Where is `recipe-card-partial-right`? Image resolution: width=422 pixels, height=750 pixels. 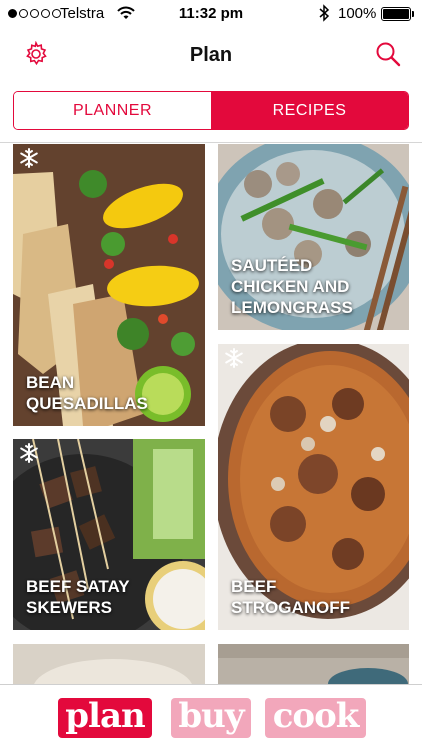 recipe-card-partial-right is located at coordinates (313, 664).